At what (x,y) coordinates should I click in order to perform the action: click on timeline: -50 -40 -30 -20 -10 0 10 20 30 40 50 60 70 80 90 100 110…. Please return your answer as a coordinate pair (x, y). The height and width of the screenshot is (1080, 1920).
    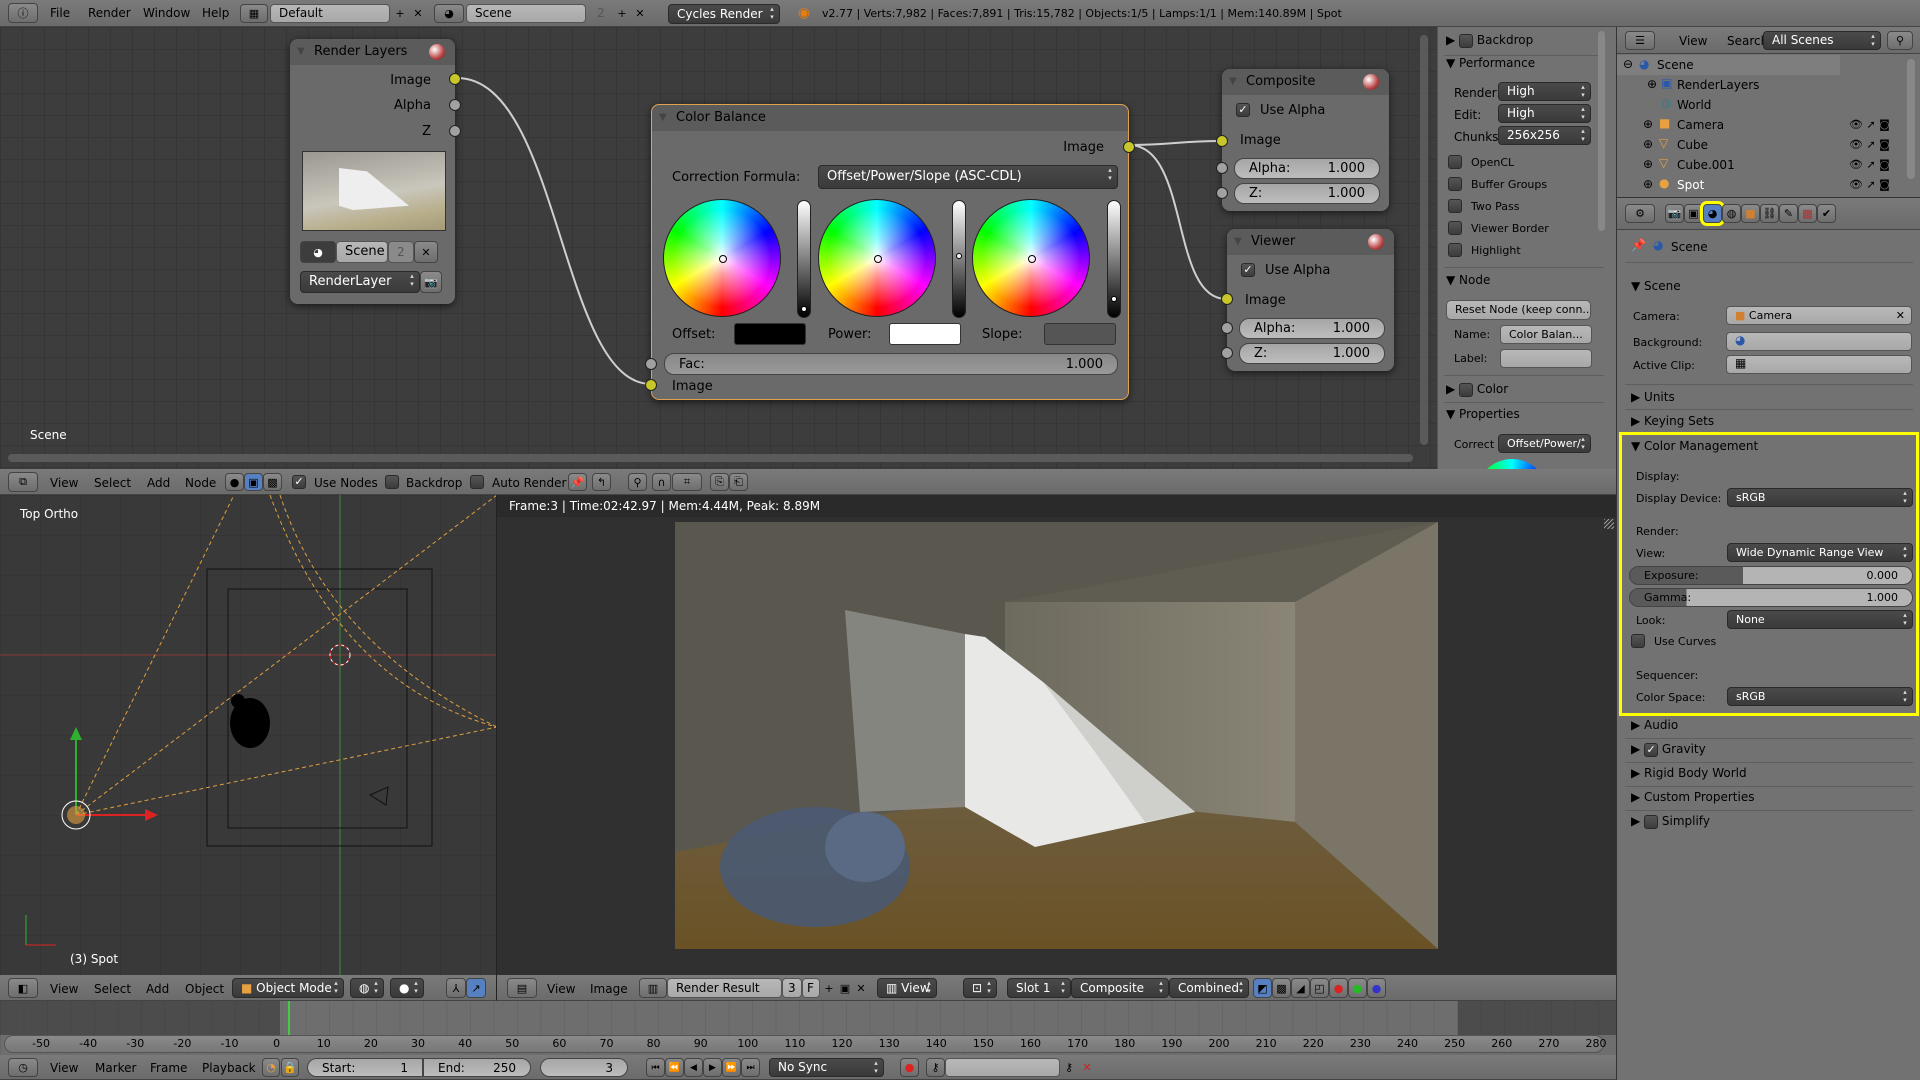
    Looking at the image, I should click on (808, 1028).